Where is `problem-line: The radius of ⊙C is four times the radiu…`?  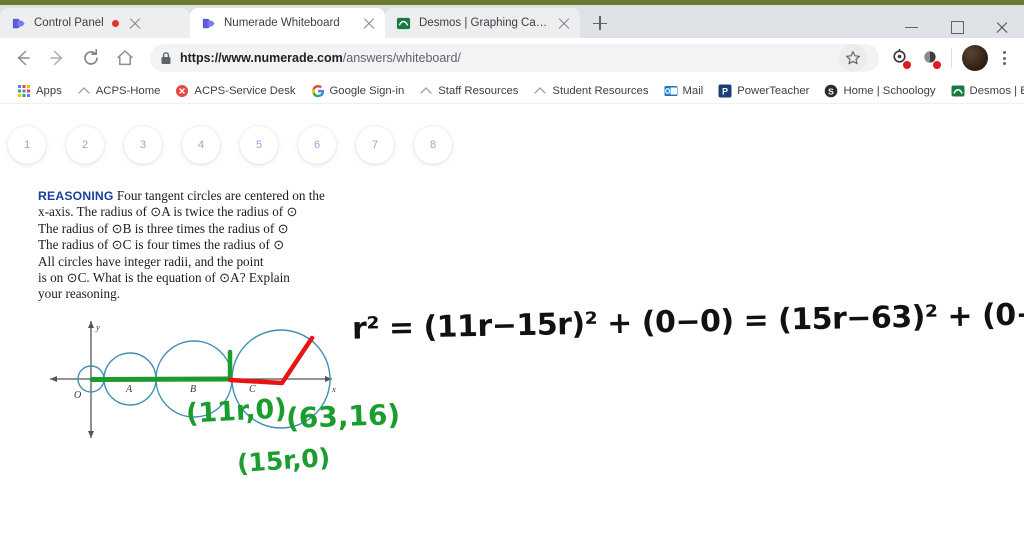 problem-line: The radius of ⊙C is four times the radiu… is located at coordinates (161, 245).